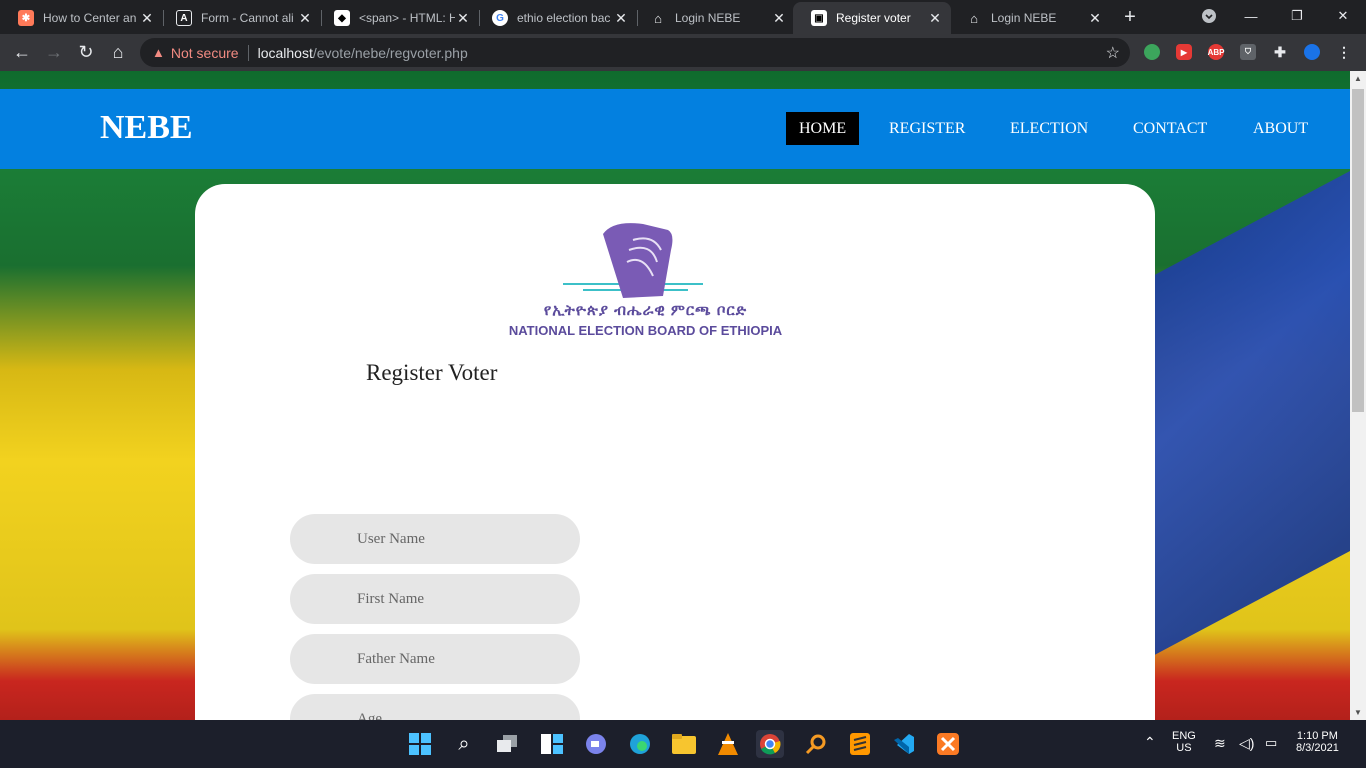 This screenshot has height=768, width=1366. I want to click on nav-contact: CONTACT, so click(1170, 128).